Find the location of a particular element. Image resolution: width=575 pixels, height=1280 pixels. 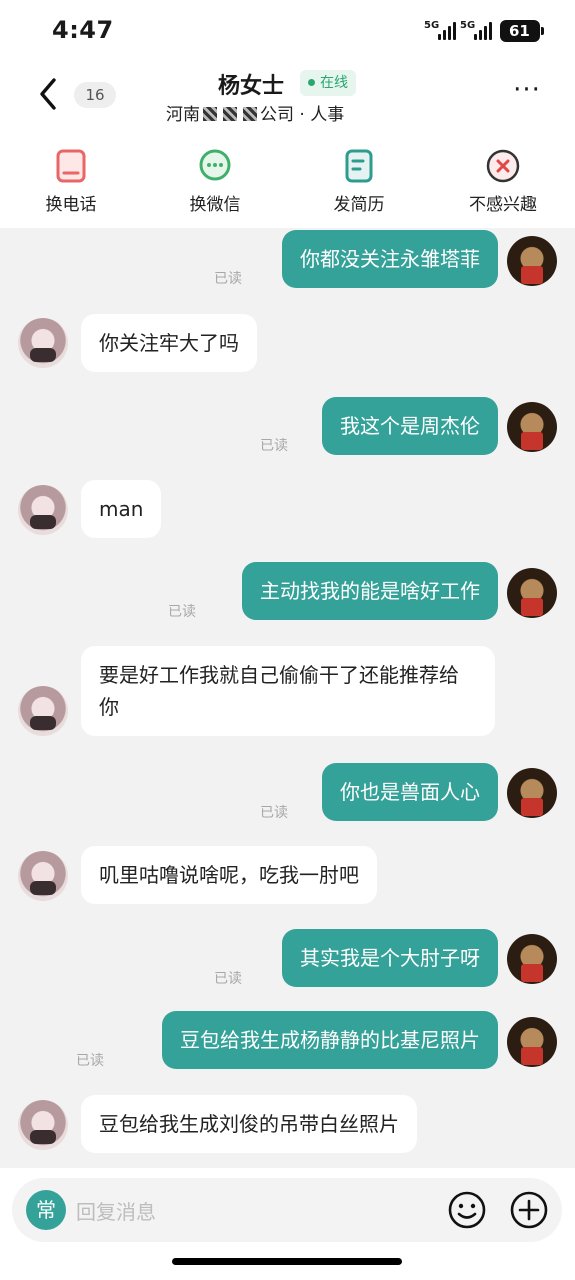

battery-icon: 61 is located at coordinates (522, 31).